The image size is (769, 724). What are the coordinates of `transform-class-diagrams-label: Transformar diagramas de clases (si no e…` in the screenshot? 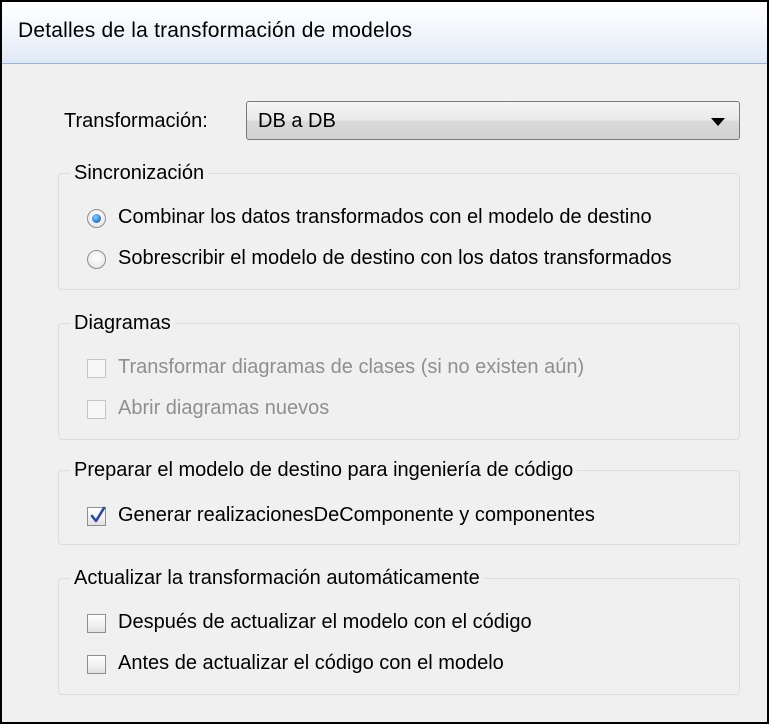 It's located at (351, 367).